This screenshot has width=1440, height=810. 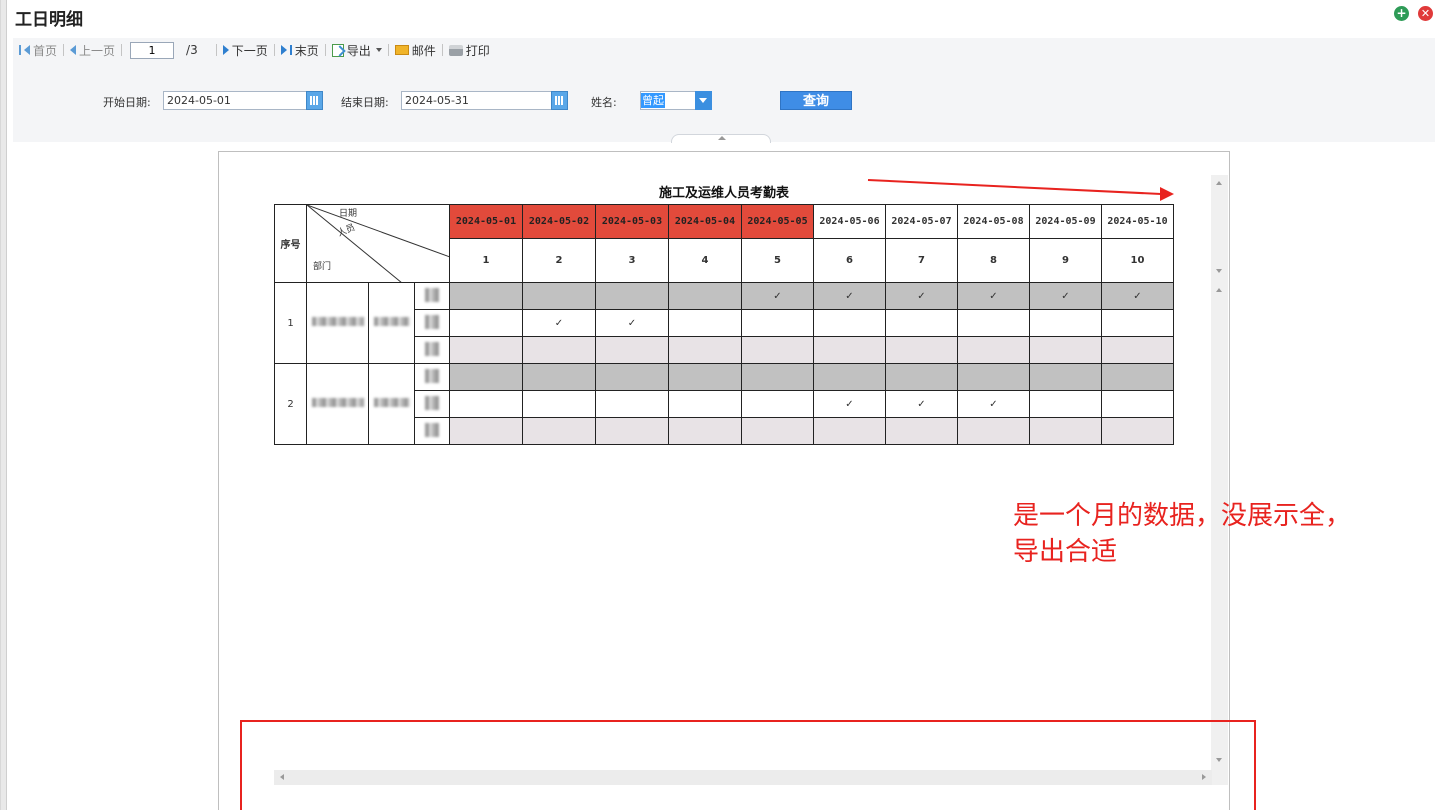 I want to click on date-header: 2024-05-03, so click(x=632, y=221).